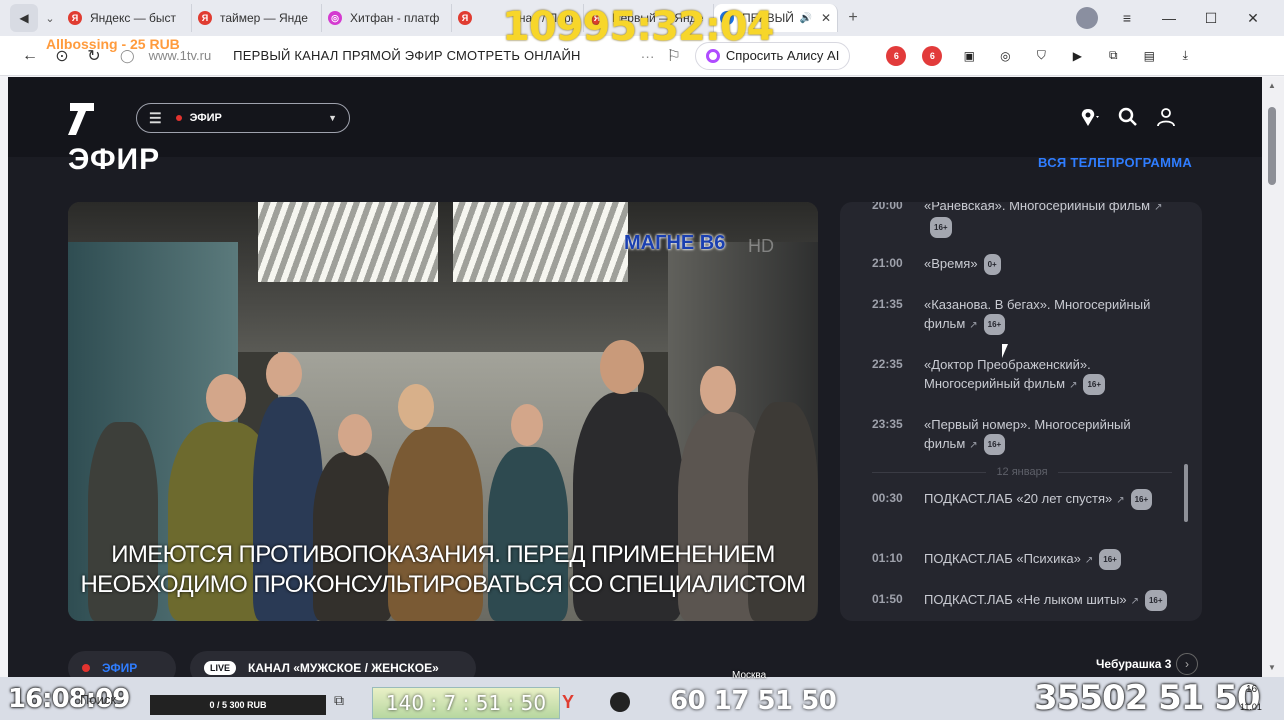 Image resolution: width=1284 pixels, height=720 pixels. What do you see at coordinates (238, 705) in the screenshot?
I see `donation-progress-bar: 0 / 5 300 RUB` at bounding box center [238, 705].